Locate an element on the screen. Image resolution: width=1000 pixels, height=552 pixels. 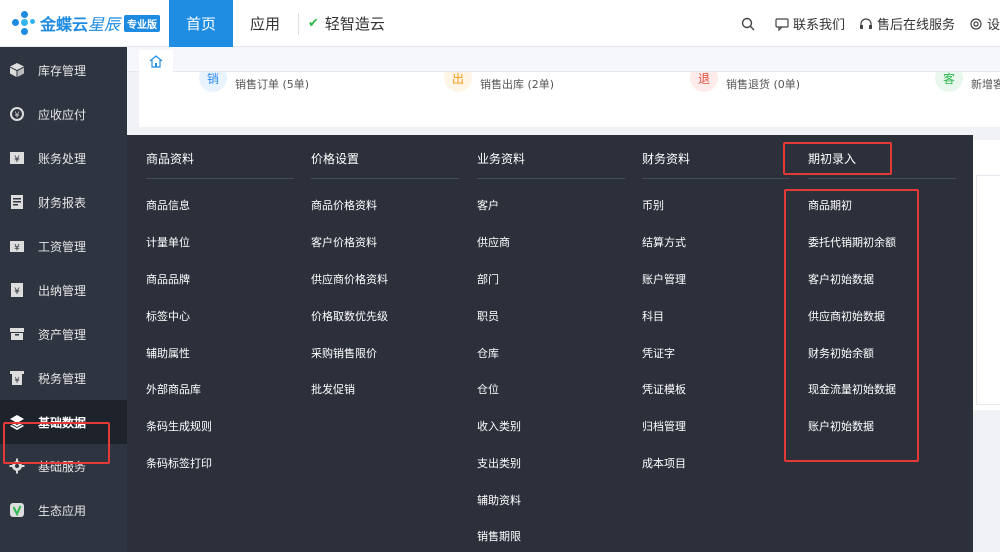
sidebar-item: ¥ 出纳管理 is located at coordinates (63, 290).